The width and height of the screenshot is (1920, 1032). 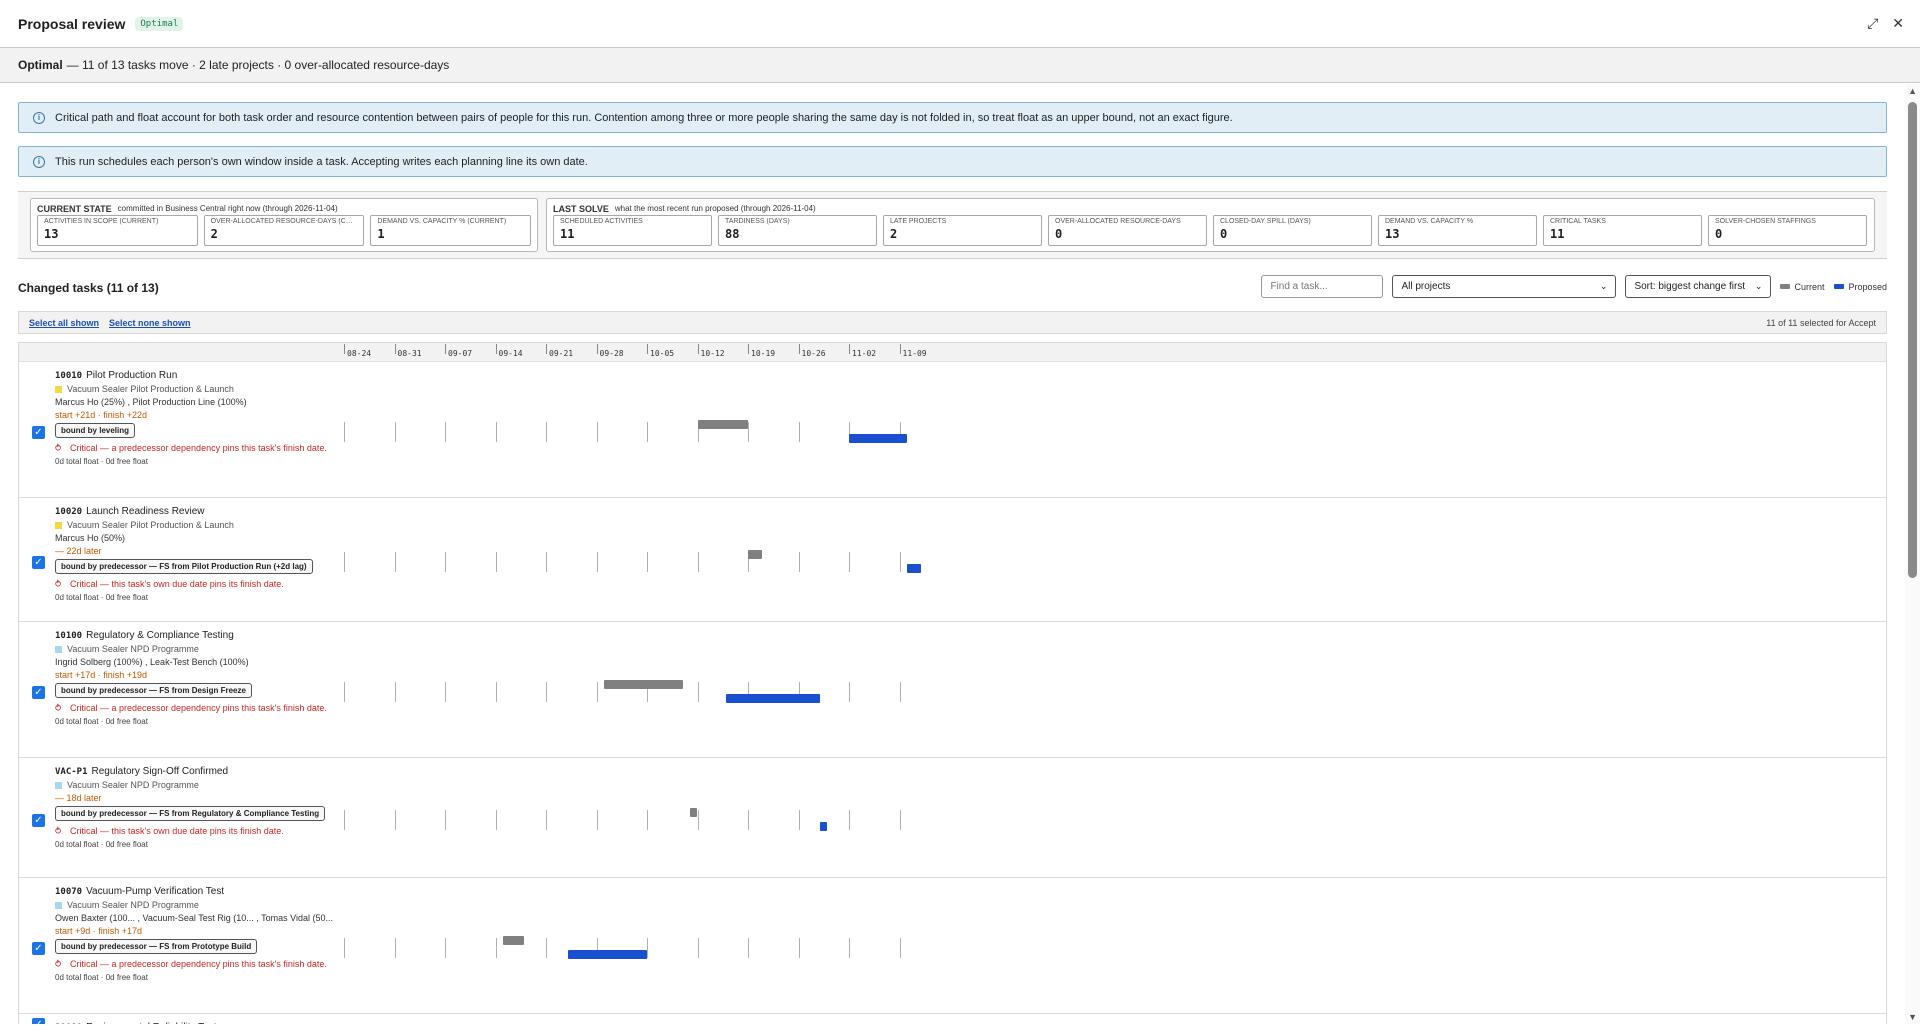 I want to click on metric-value: 11, so click(x=567, y=234).